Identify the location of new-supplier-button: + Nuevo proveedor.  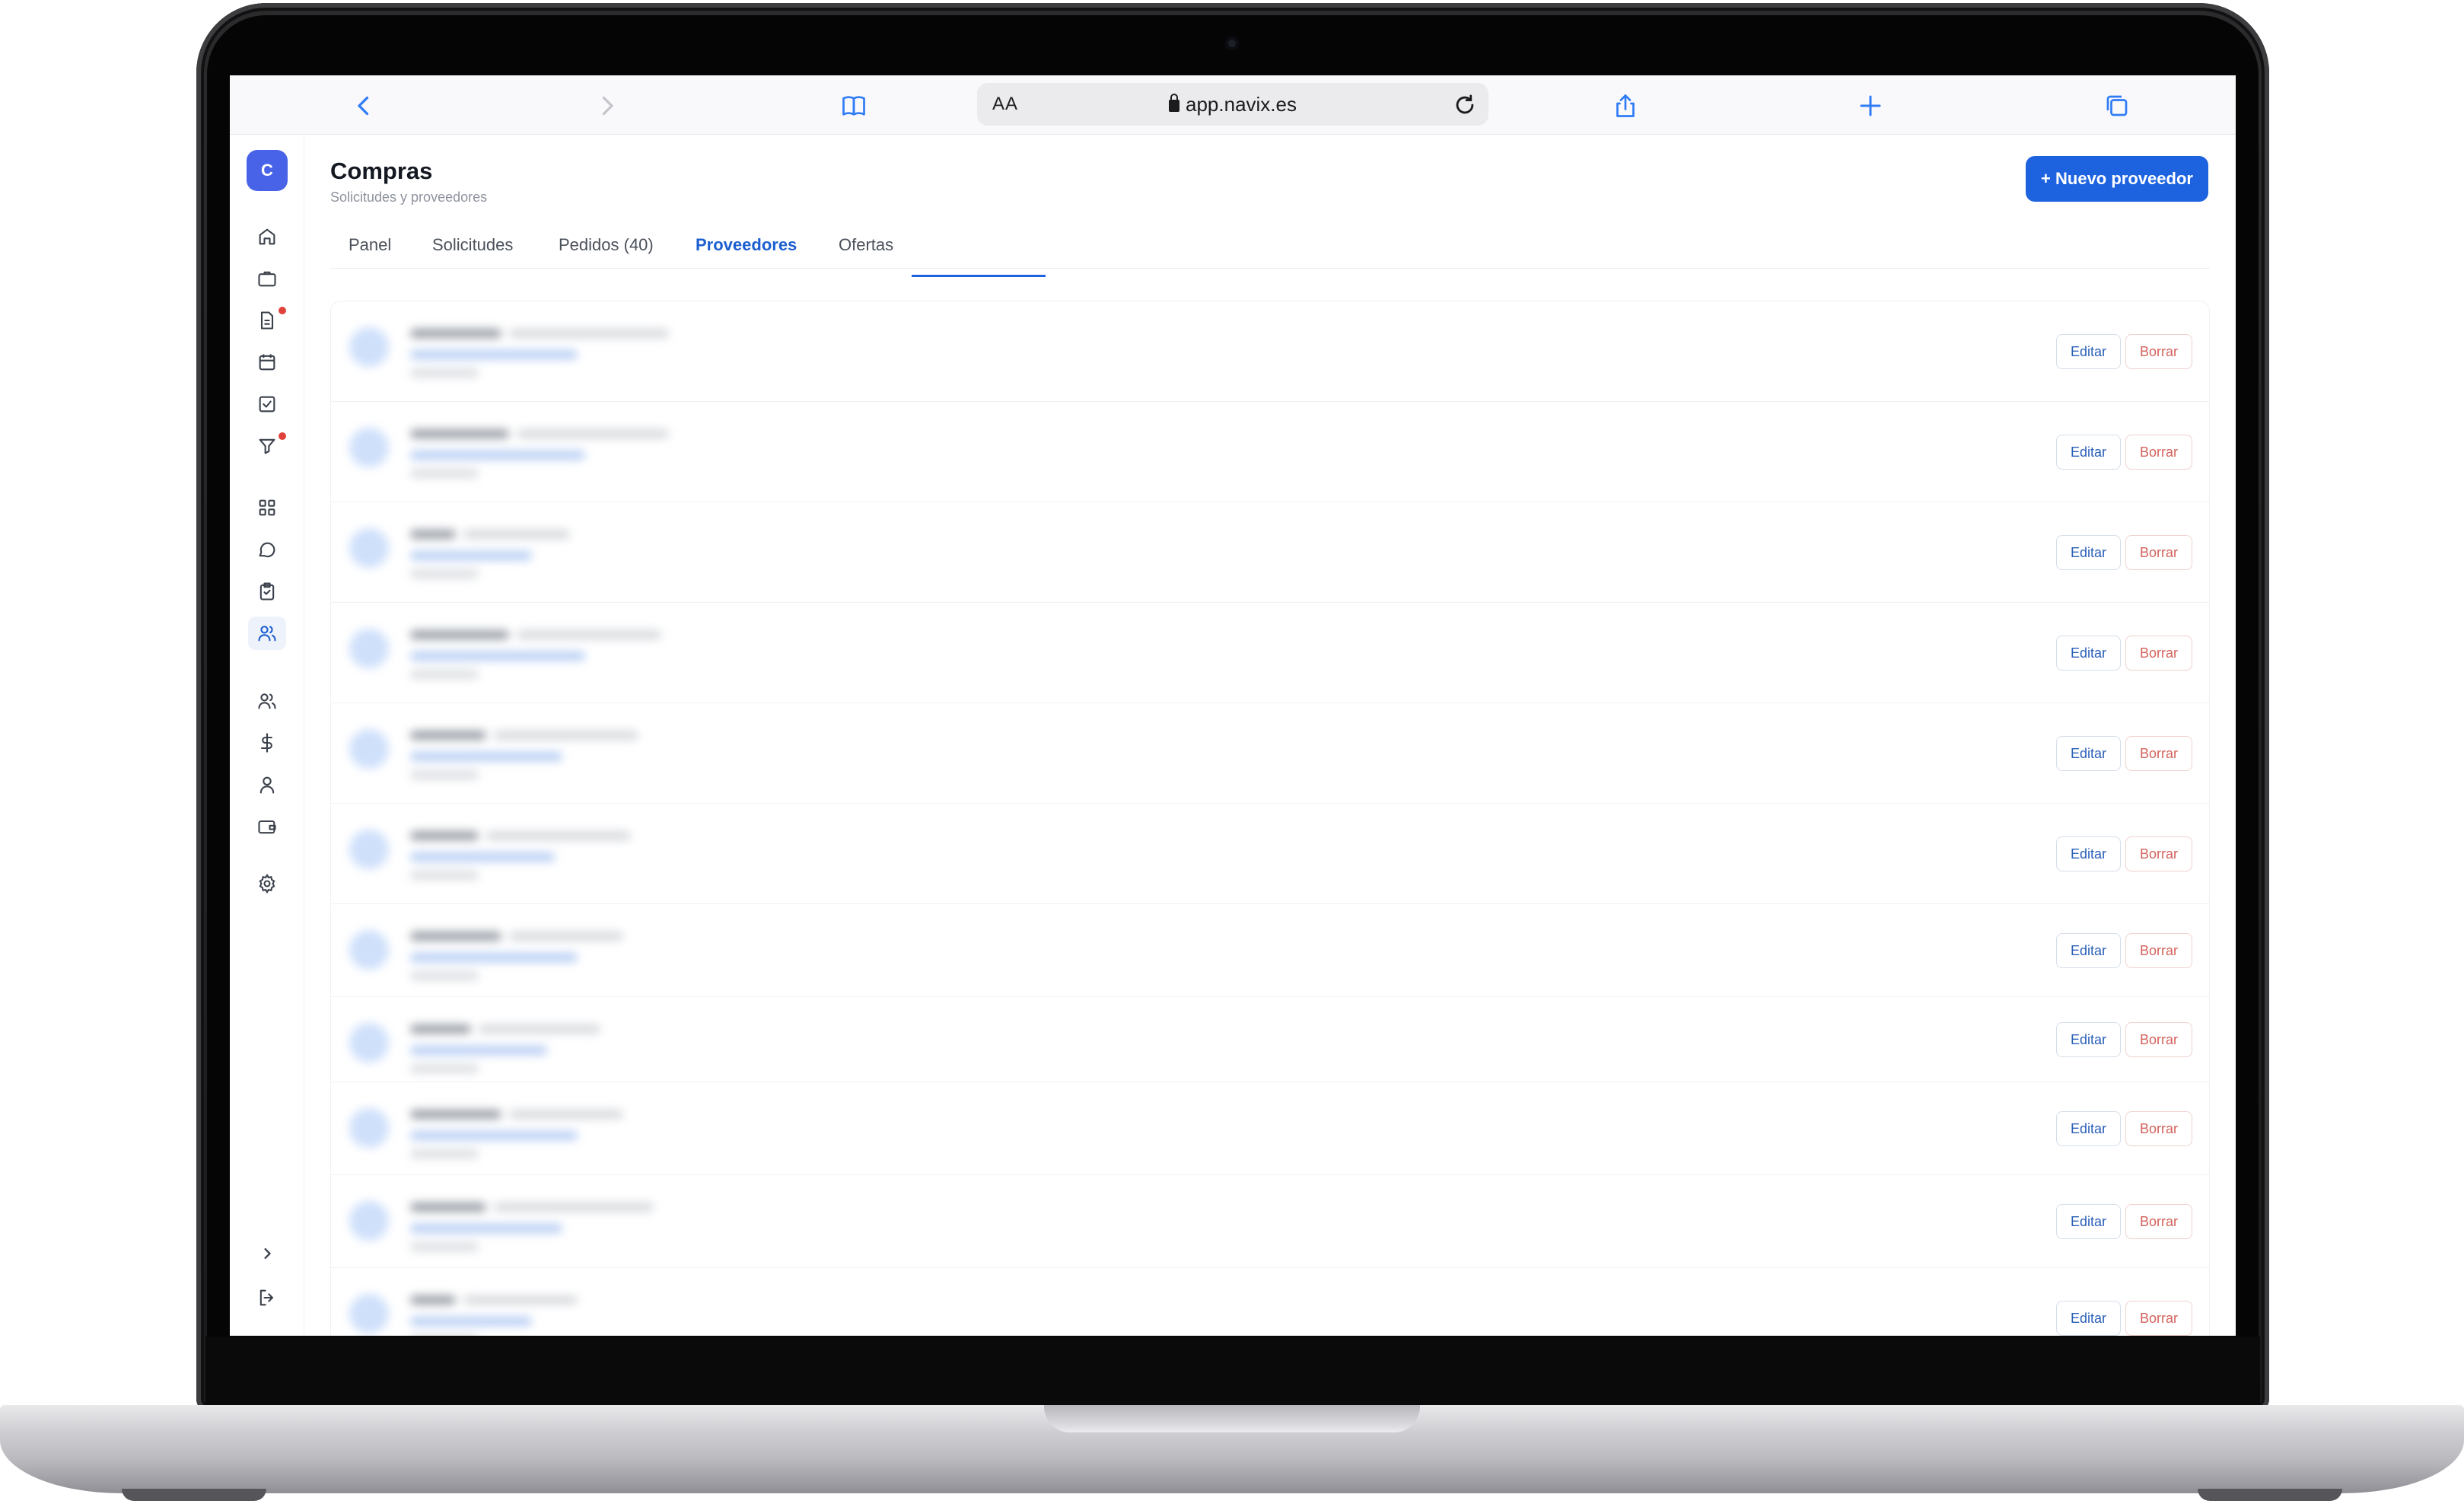
(2117, 179).